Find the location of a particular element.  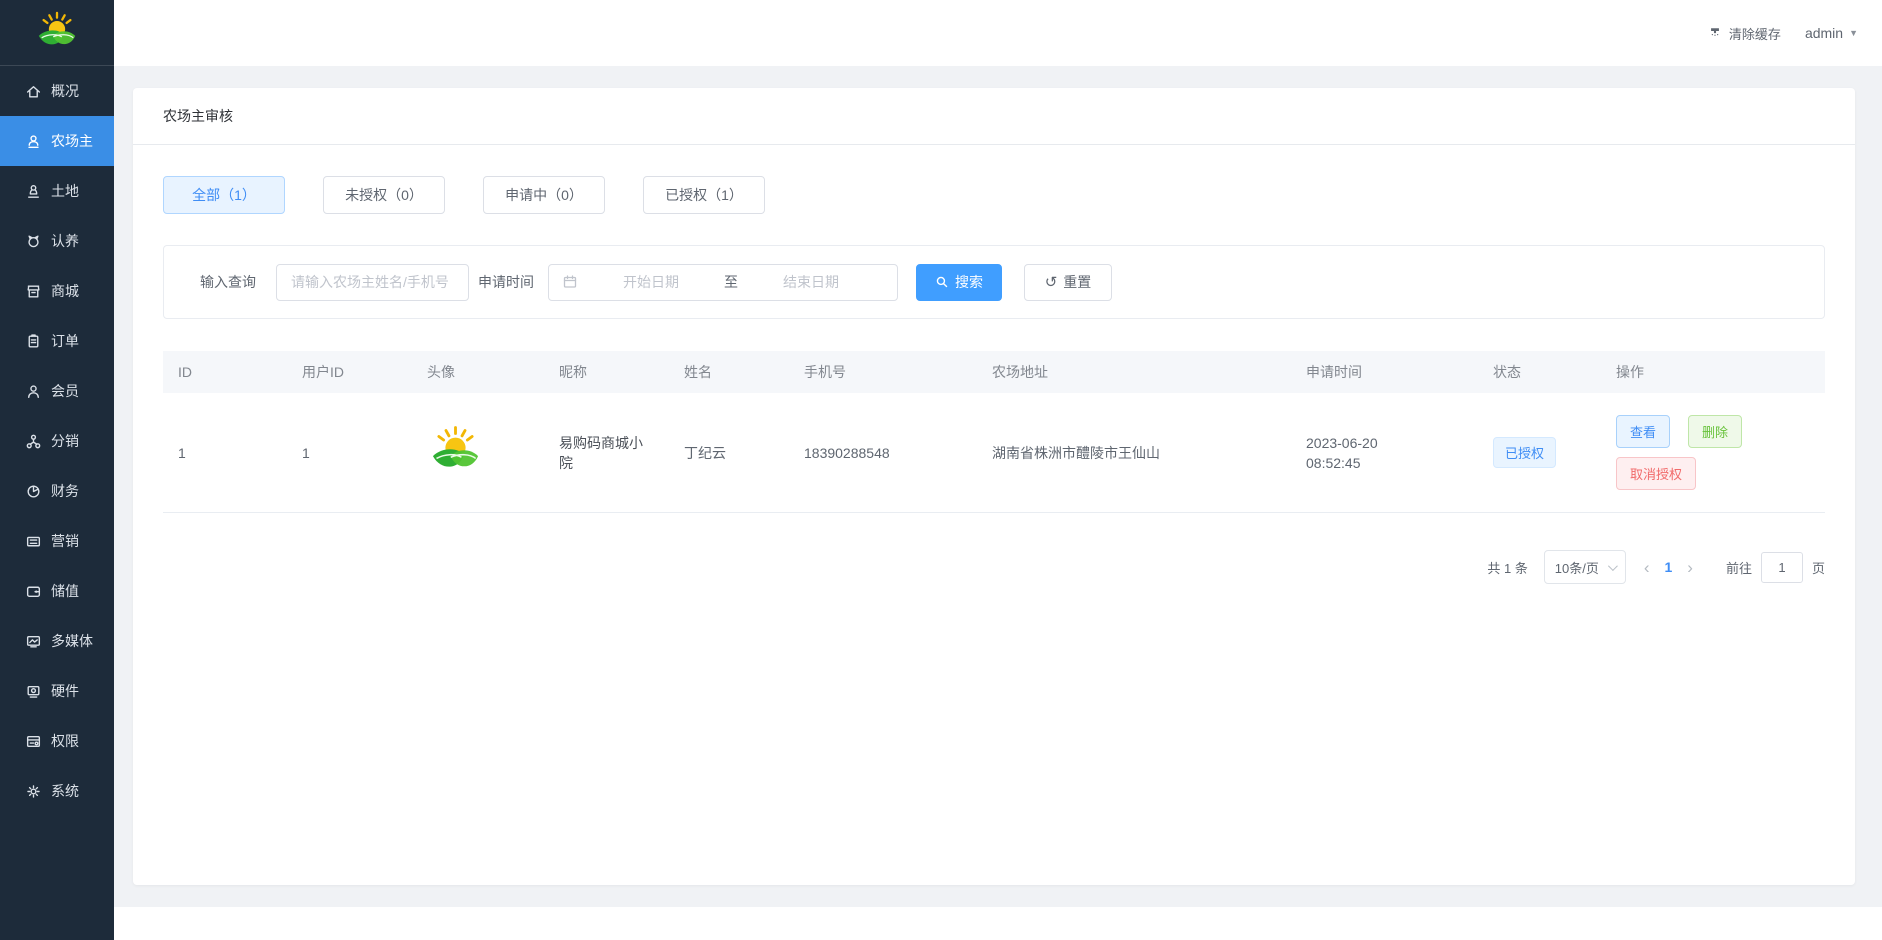

media-icon is located at coordinates (33, 641).